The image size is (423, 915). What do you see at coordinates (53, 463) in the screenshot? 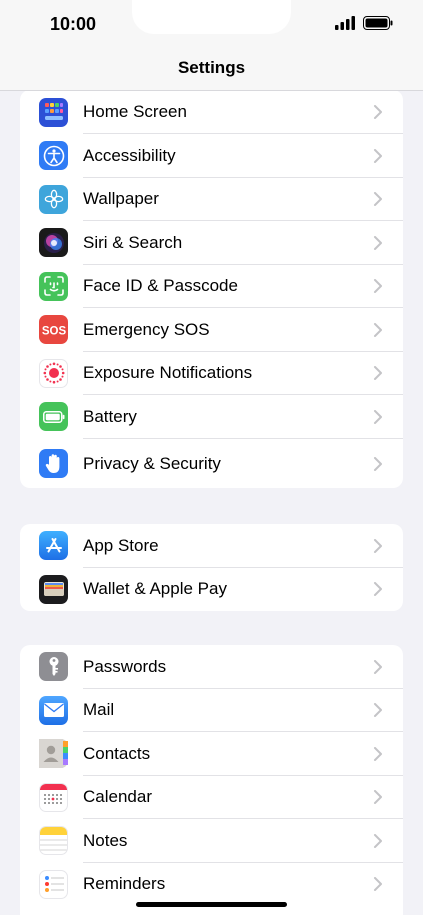
I see `privacy-hand-icon` at bounding box center [53, 463].